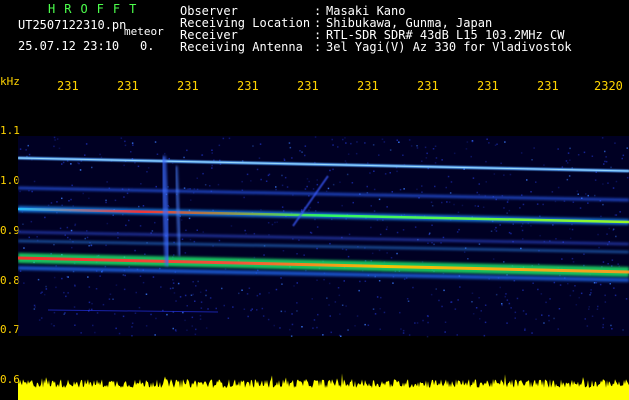  I want to click on y-tick-1.0: 1.0, so click(10, 180).